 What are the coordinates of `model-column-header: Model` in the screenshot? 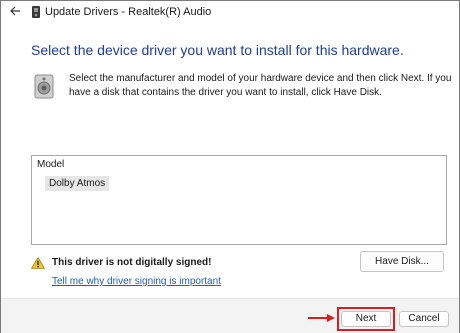 It's located at (51, 164).